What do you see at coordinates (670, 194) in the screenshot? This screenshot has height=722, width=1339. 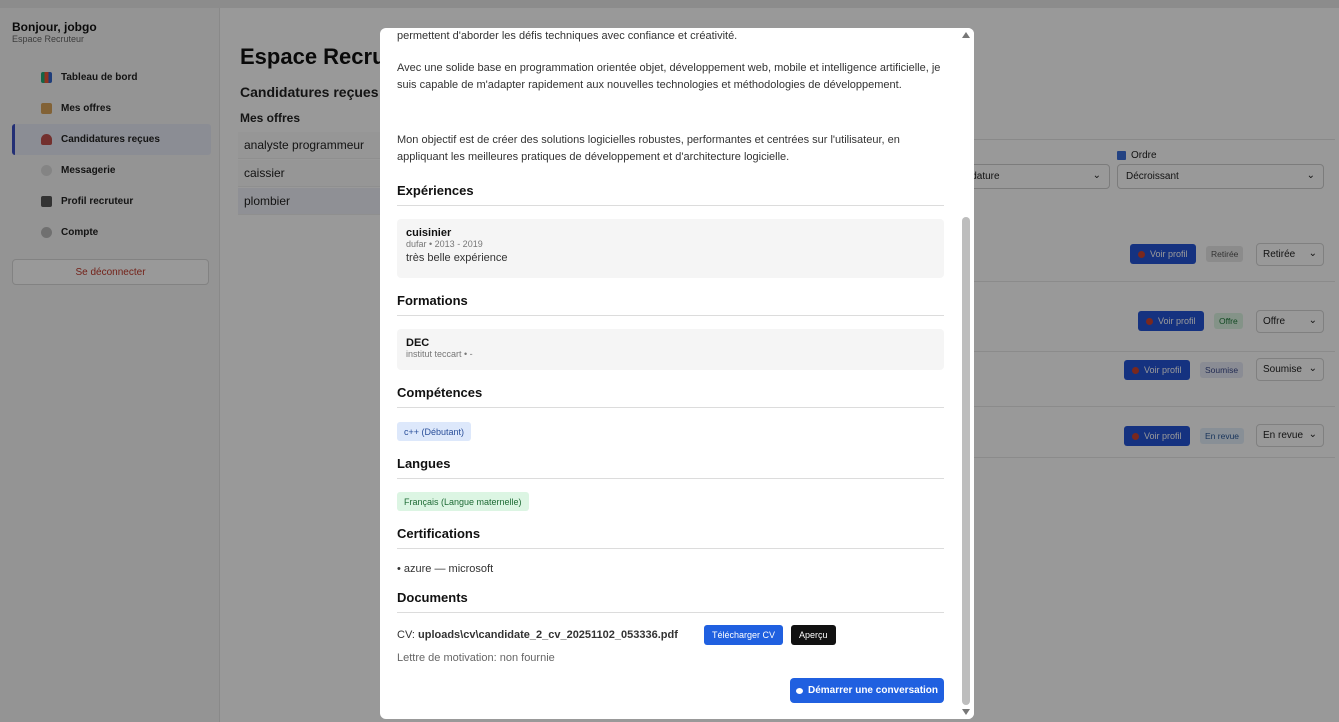 I see `experiences-title: Expériences` at bounding box center [670, 194].